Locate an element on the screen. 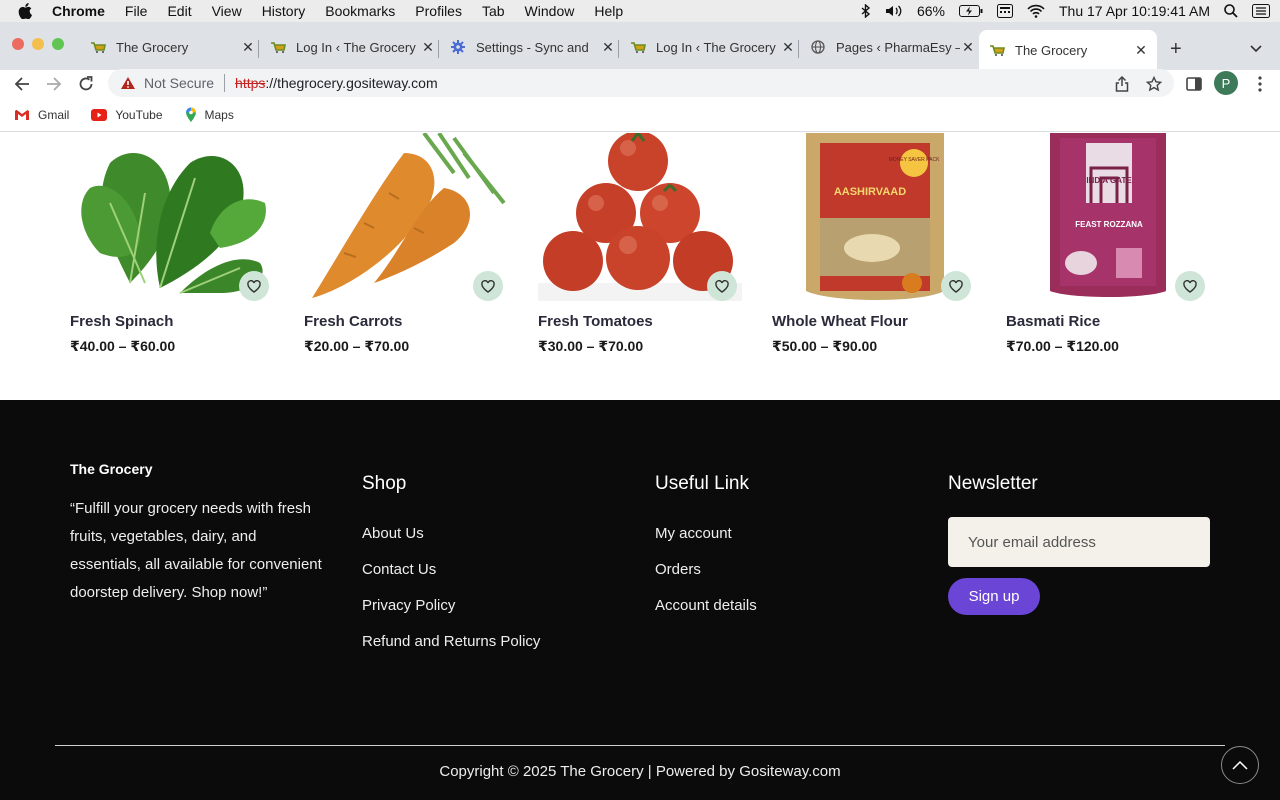 The image size is (1280, 800). tab-pages-pharmaesy: Pages ‹ PharmaEsy – ✕ is located at coordinates (888, 47).